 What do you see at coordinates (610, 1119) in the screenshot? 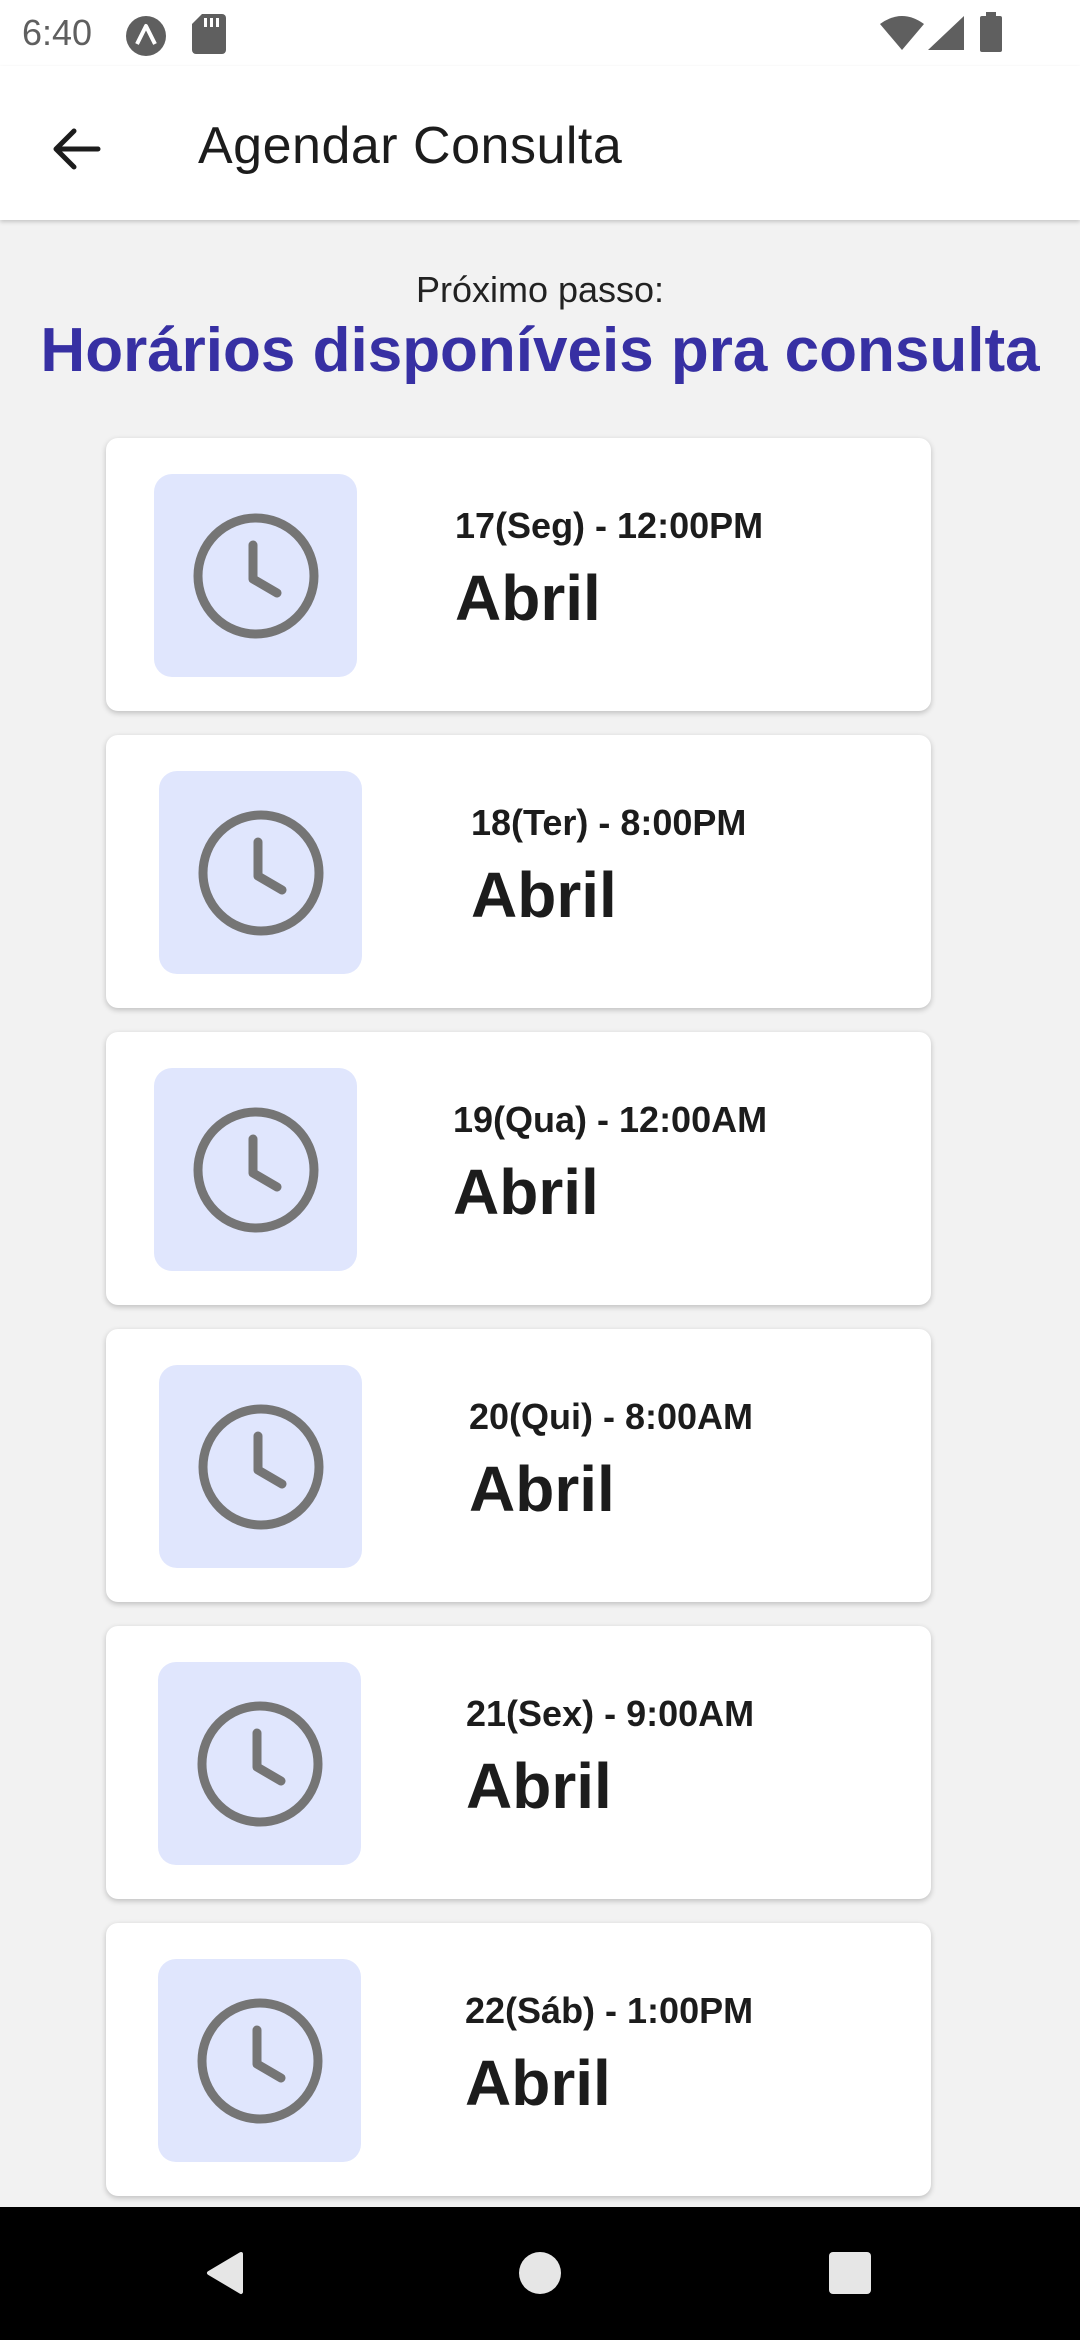
I see `slot-date: 19(Qua) - 12:00AM` at bounding box center [610, 1119].